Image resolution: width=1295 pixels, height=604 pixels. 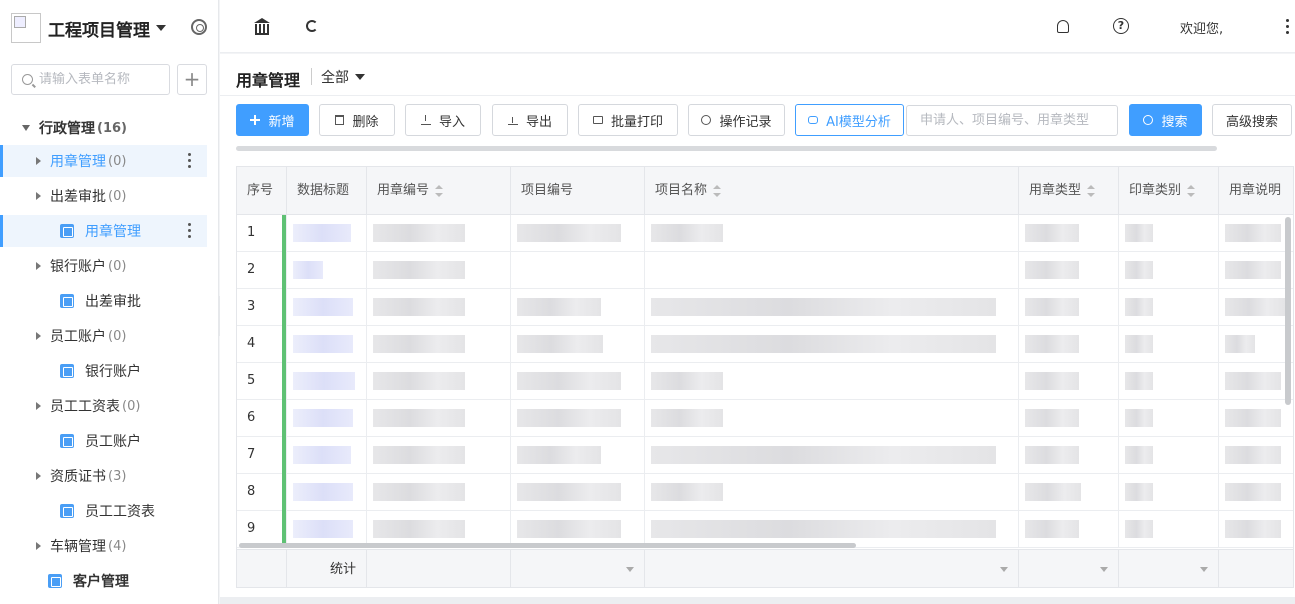 I want to click on col-header-description: 用章说明, so click(x=1256, y=191).